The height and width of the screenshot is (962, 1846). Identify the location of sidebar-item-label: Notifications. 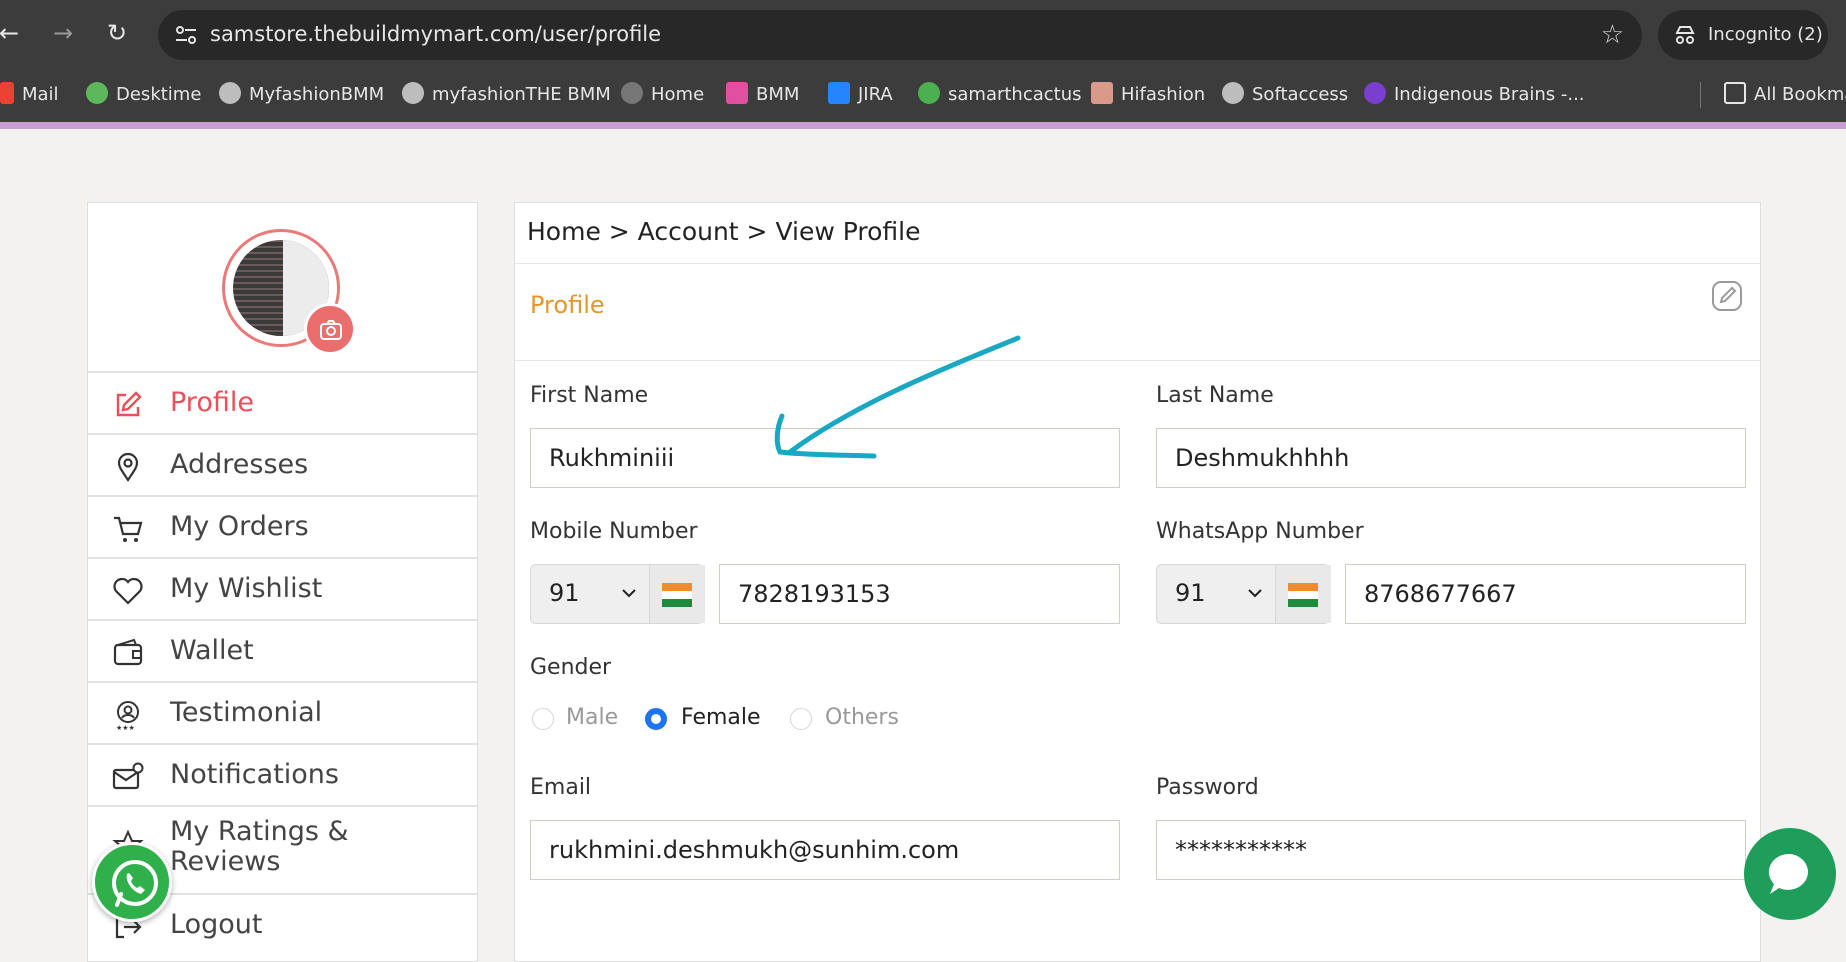
(254, 774).